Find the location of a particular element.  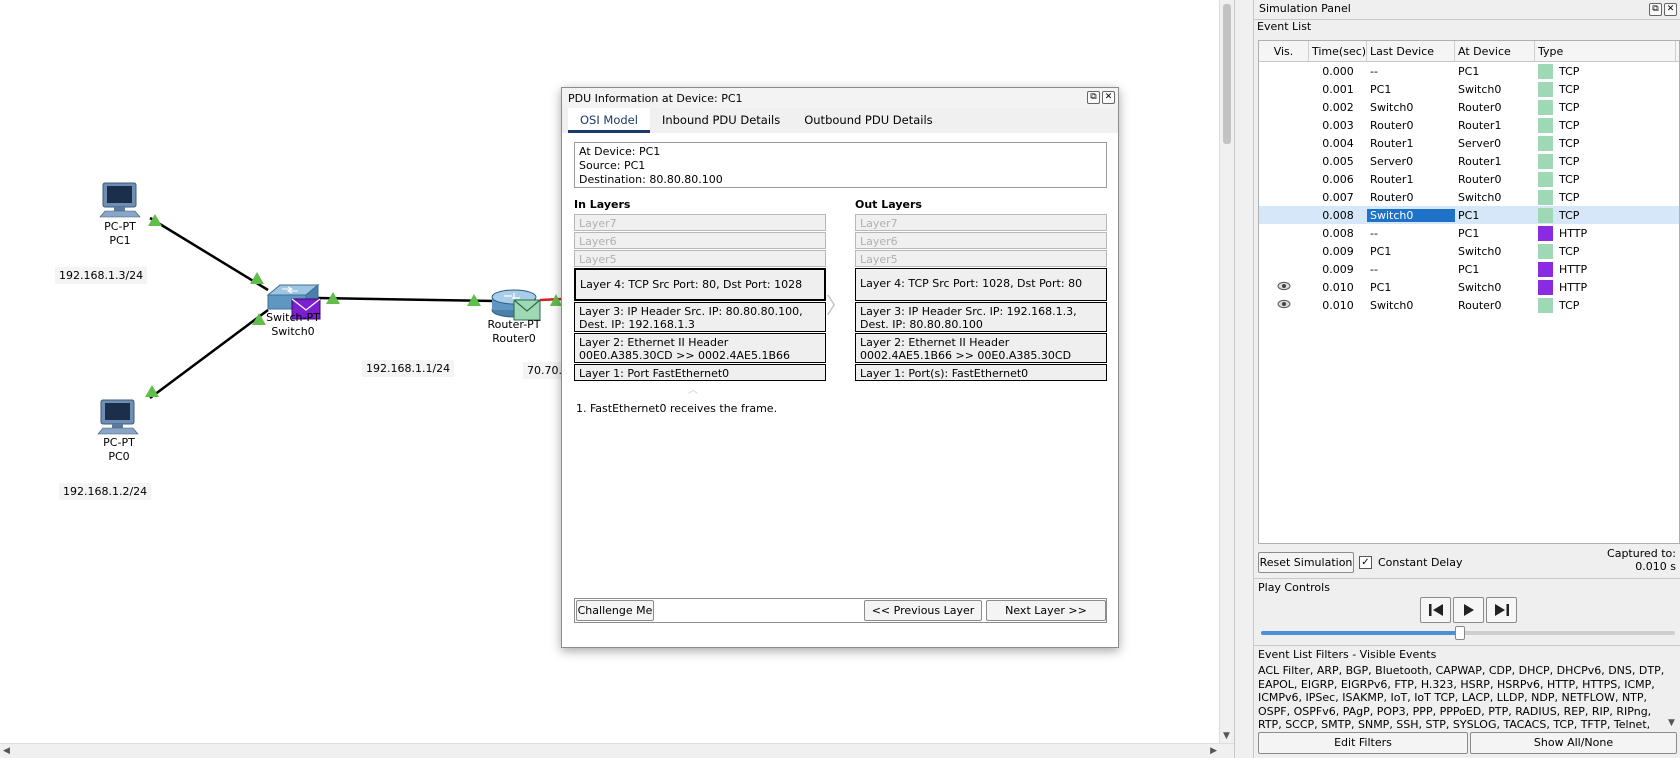

col-at-device: At Device is located at coordinates (1495, 51).